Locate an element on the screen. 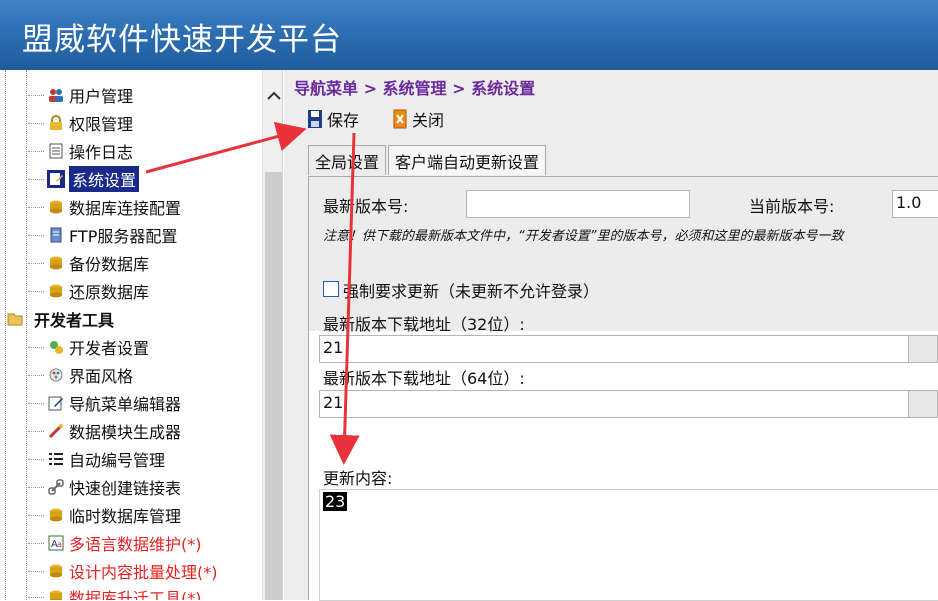  scrollbar-thumb is located at coordinates (273, 386).